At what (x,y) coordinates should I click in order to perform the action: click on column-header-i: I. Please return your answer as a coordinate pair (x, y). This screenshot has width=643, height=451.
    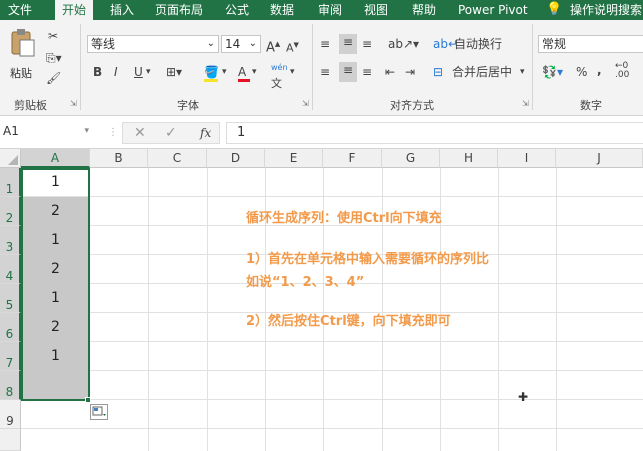
    Looking at the image, I should click on (527, 158).